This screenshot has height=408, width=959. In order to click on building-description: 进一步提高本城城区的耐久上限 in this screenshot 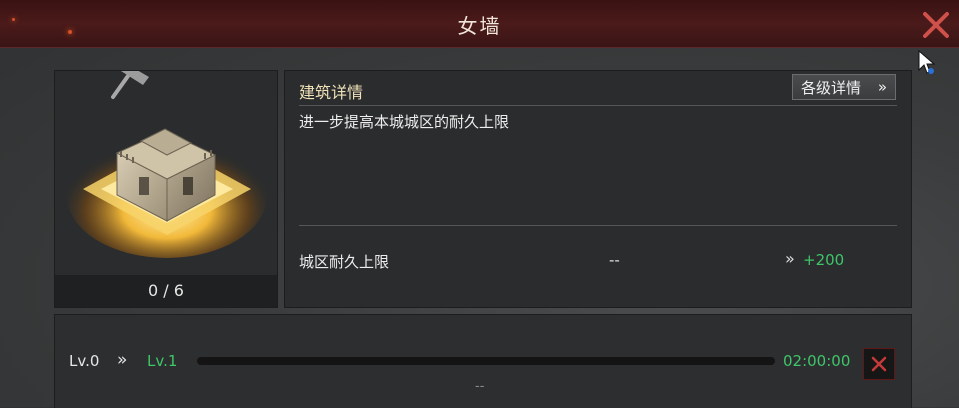, I will do `click(404, 122)`.